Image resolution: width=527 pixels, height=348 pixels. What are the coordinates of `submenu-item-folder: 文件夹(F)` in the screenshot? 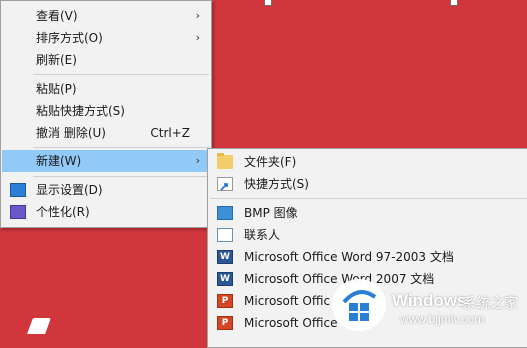 It's located at (368, 162).